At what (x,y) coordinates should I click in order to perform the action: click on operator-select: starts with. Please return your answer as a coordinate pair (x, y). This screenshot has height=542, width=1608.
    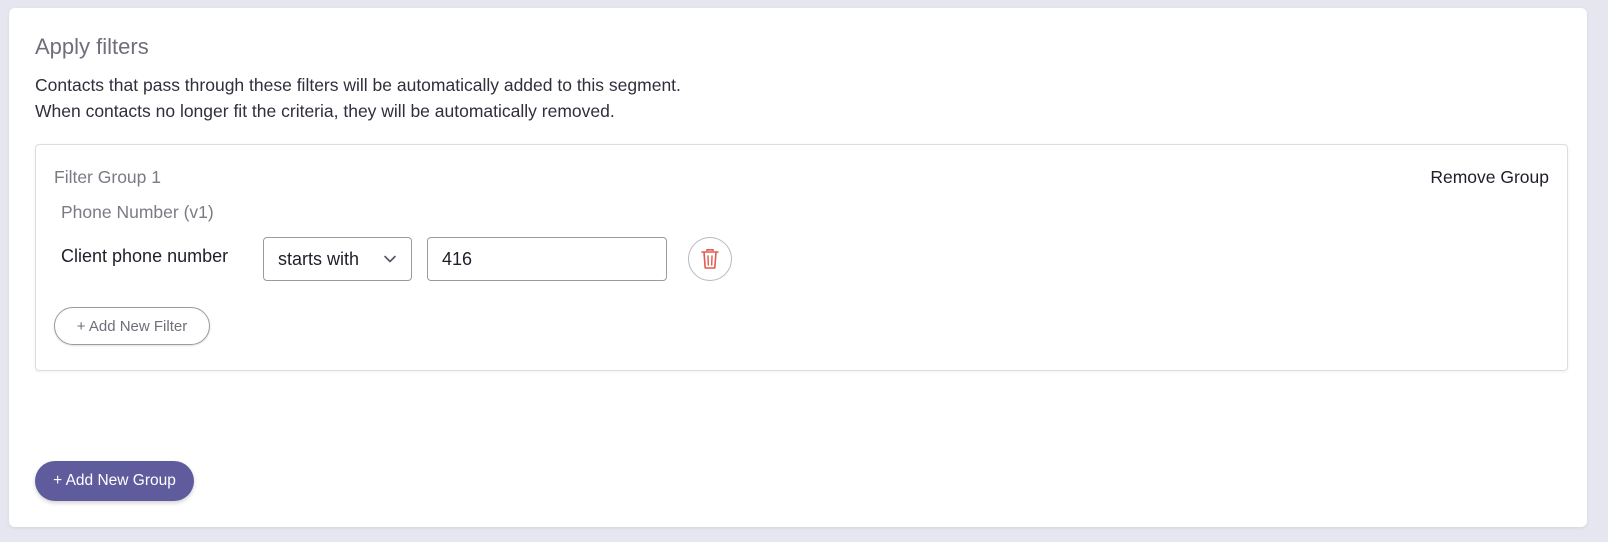
    Looking at the image, I should click on (337, 259).